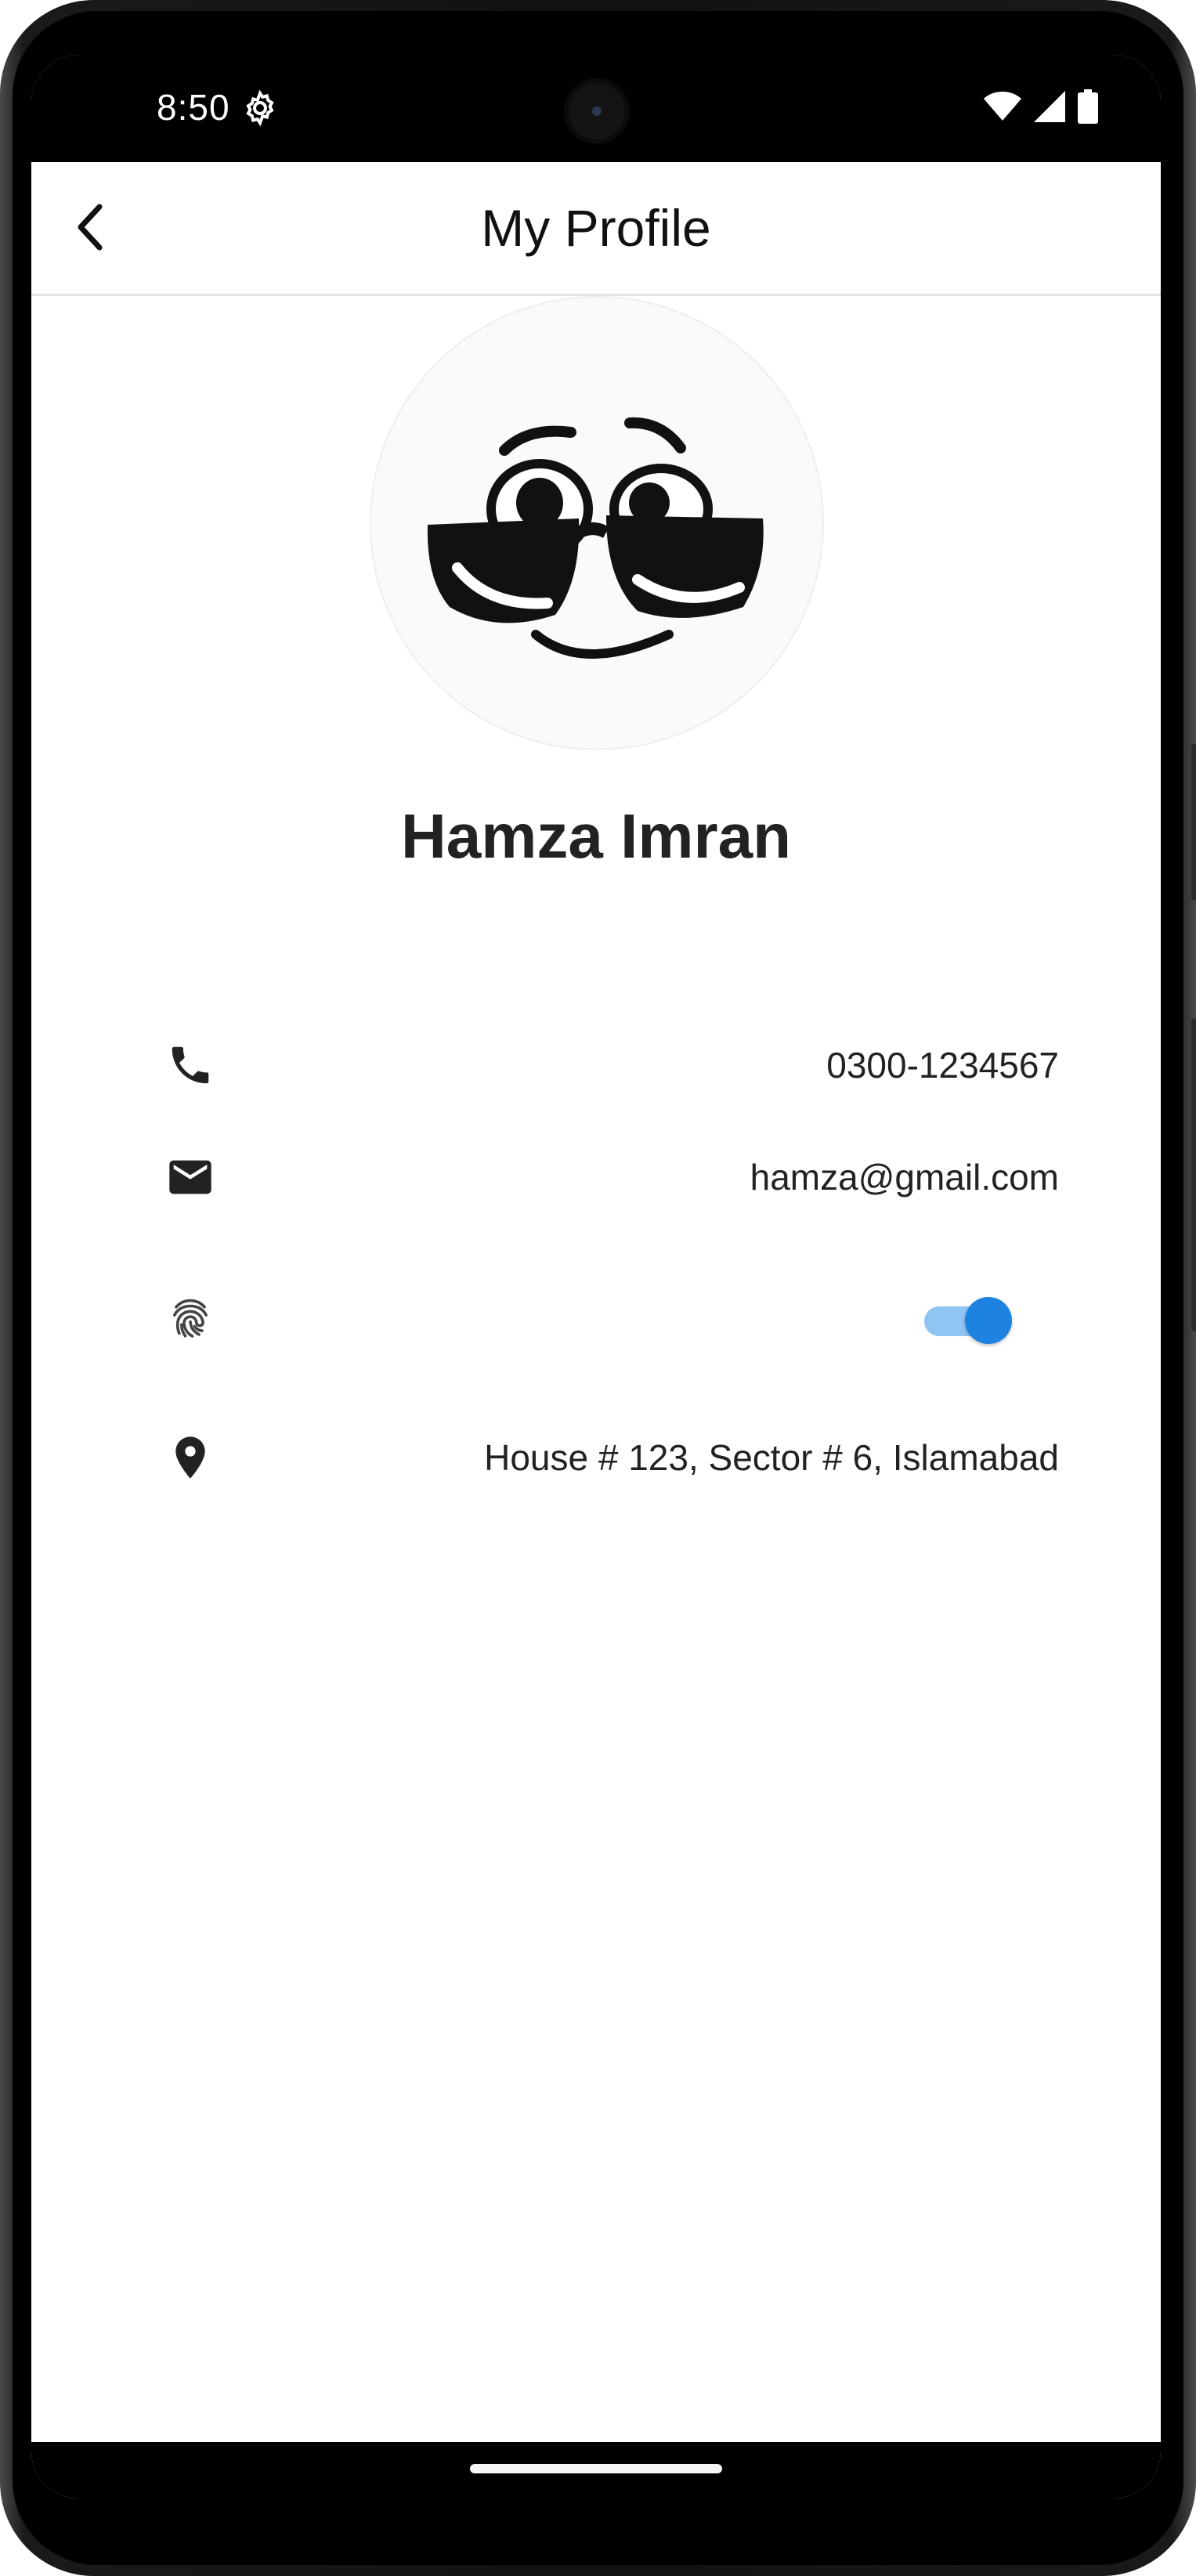  Describe the element at coordinates (595, 538) in the screenshot. I see `sunglasses-face-icon` at that location.